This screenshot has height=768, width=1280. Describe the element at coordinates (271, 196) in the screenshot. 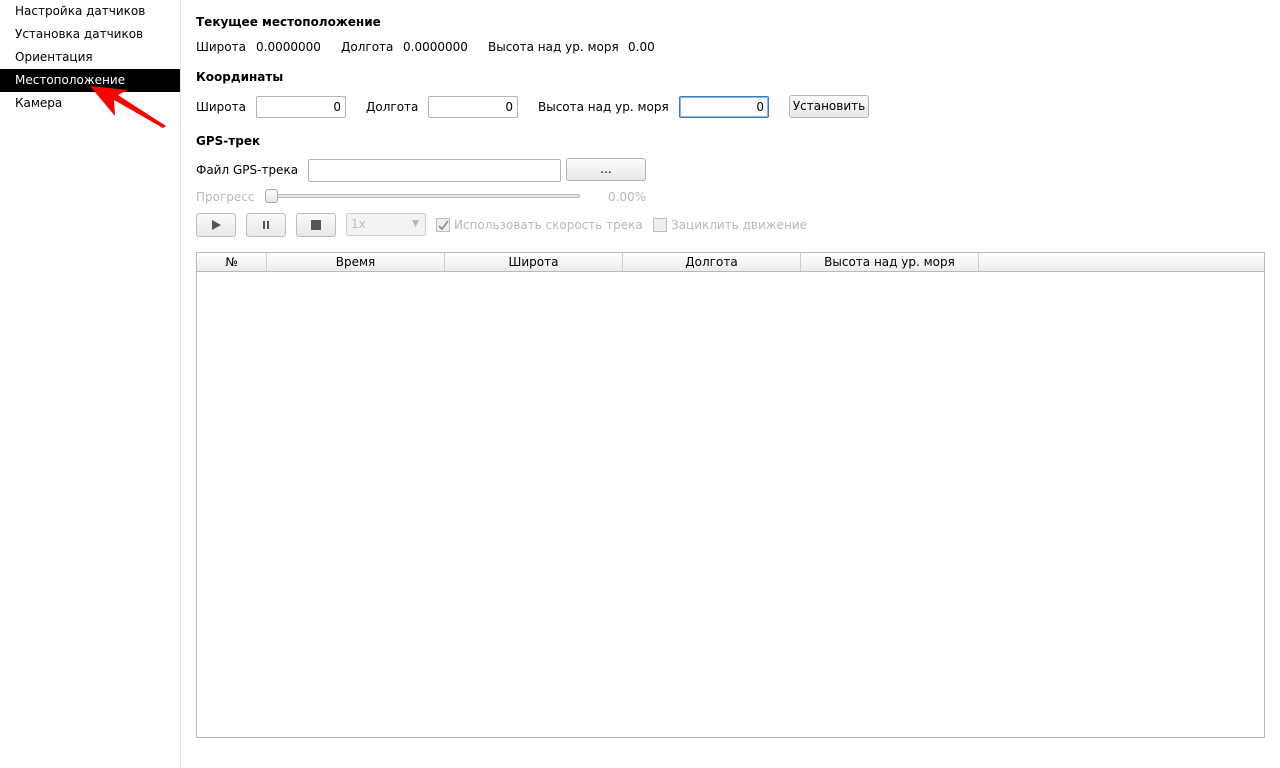

I see `progress-slider-handle` at that location.